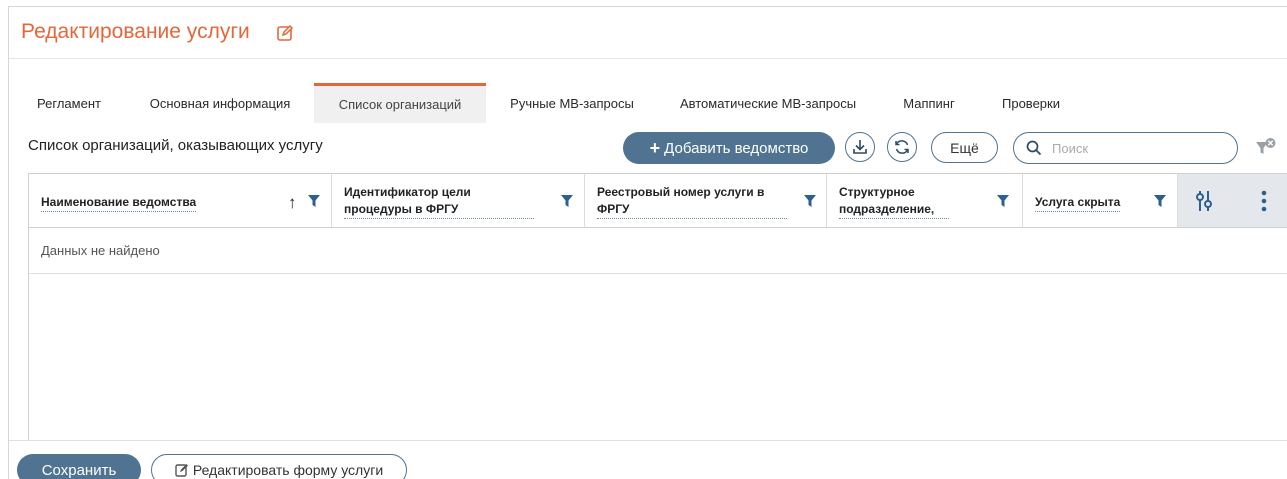 The width and height of the screenshot is (1287, 479). I want to click on column-label-department: Наименование ведомства, so click(119, 203).